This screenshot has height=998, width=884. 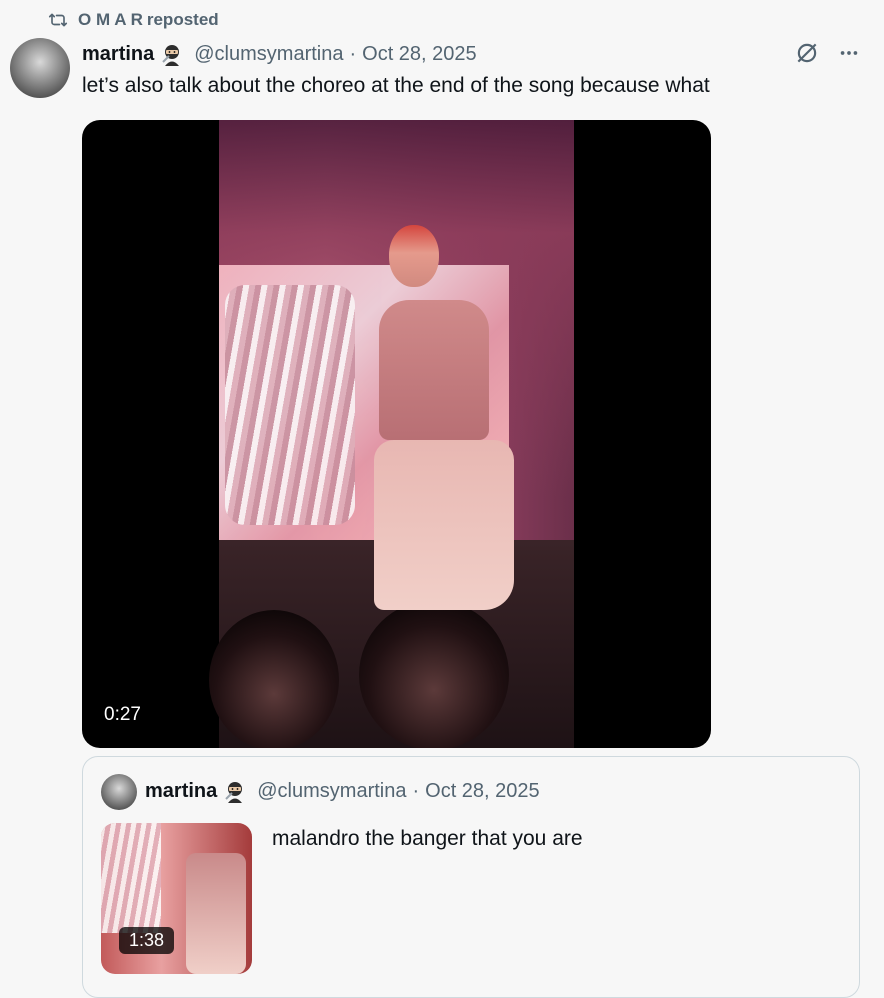 What do you see at coordinates (268, 54) in the screenshot?
I see `author-handle: @clumsymartina` at bounding box center [268, 54].